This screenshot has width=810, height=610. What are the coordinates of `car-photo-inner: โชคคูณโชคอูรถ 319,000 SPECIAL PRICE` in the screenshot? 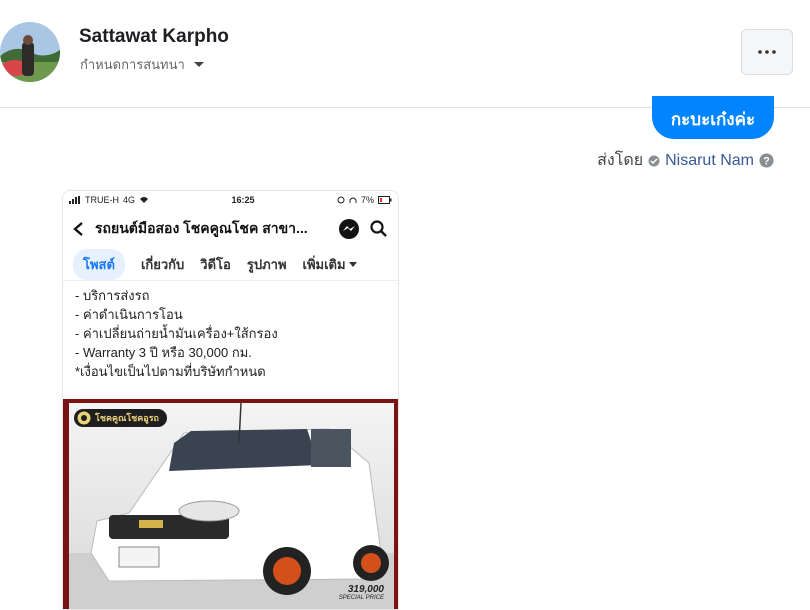 It's located at (231, 506).